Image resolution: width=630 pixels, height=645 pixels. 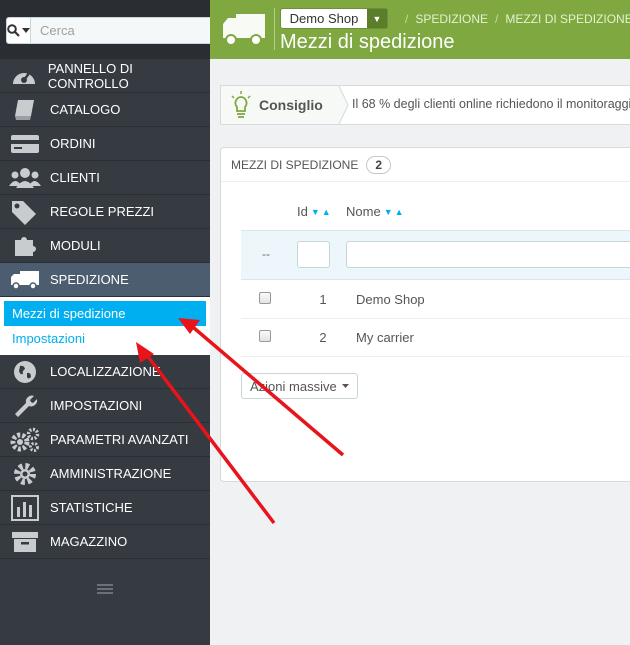 I want to click on breadcrumb: / SPEDIZIONE / MEZZI DI SPEDIZIONE, so click(x=514, y=19).